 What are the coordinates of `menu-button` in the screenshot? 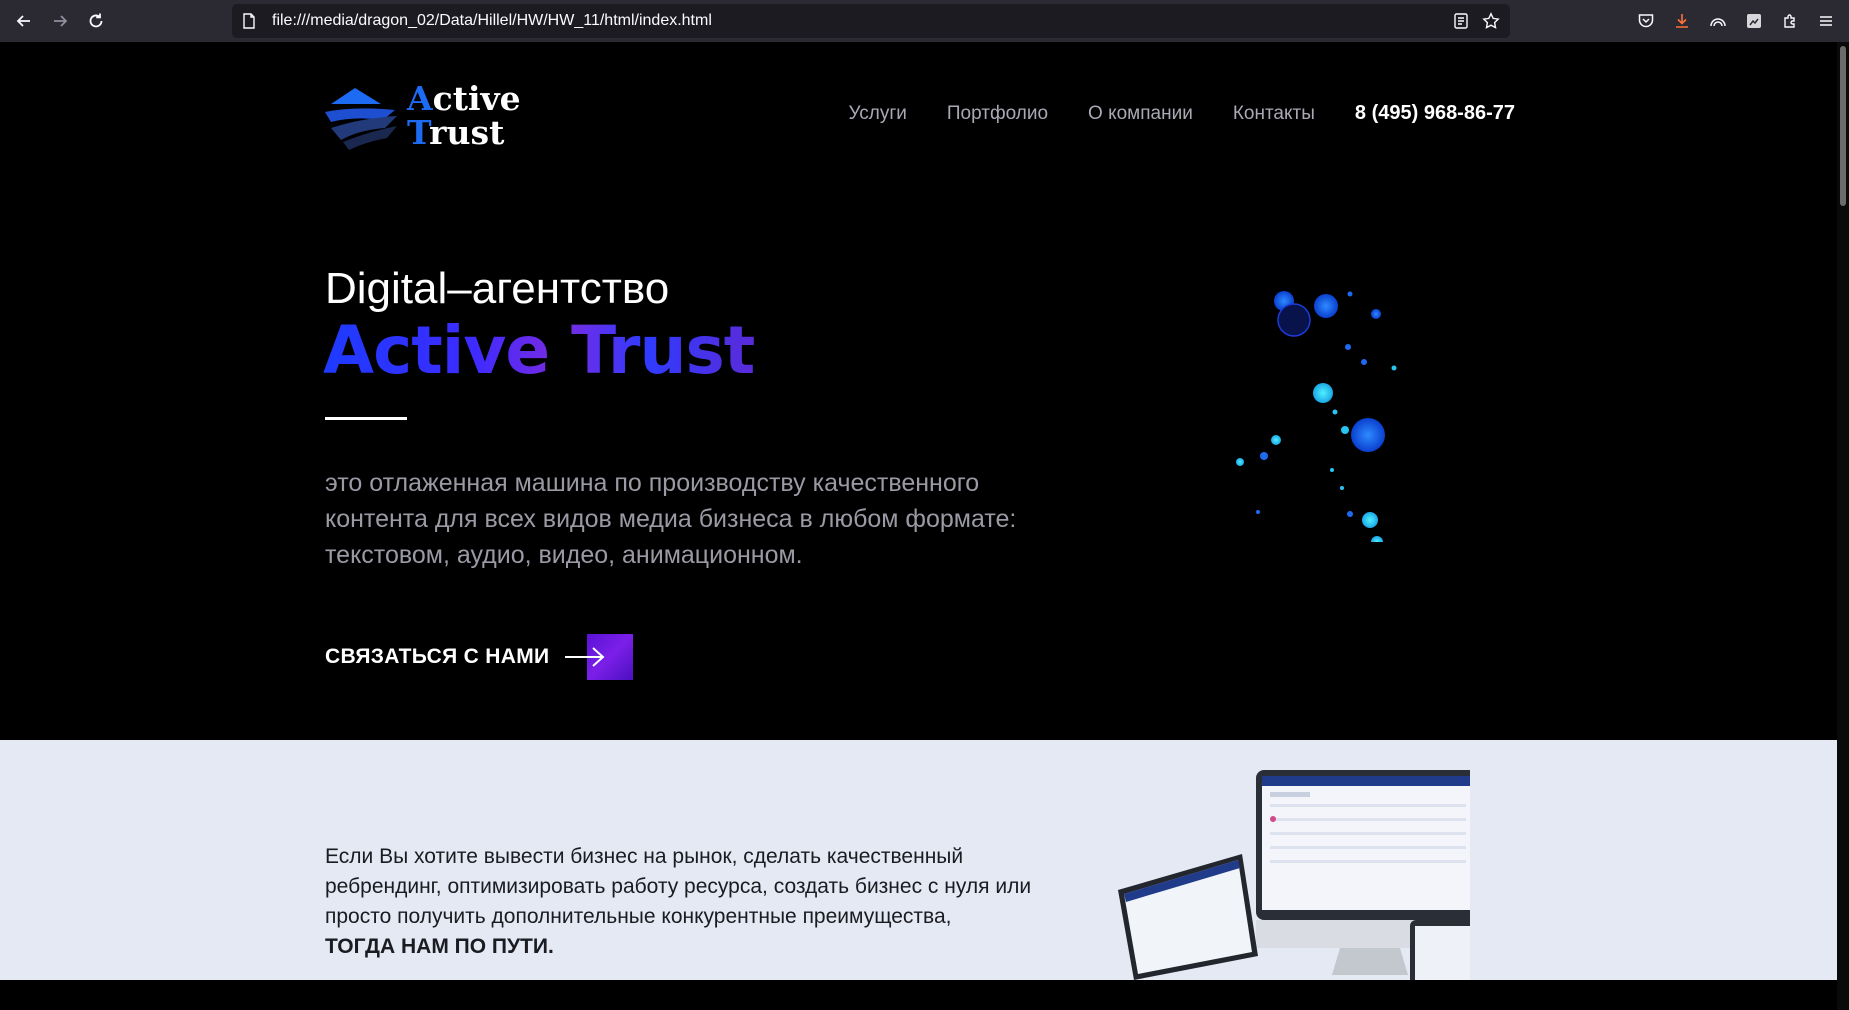 It's located at (1826, 21).